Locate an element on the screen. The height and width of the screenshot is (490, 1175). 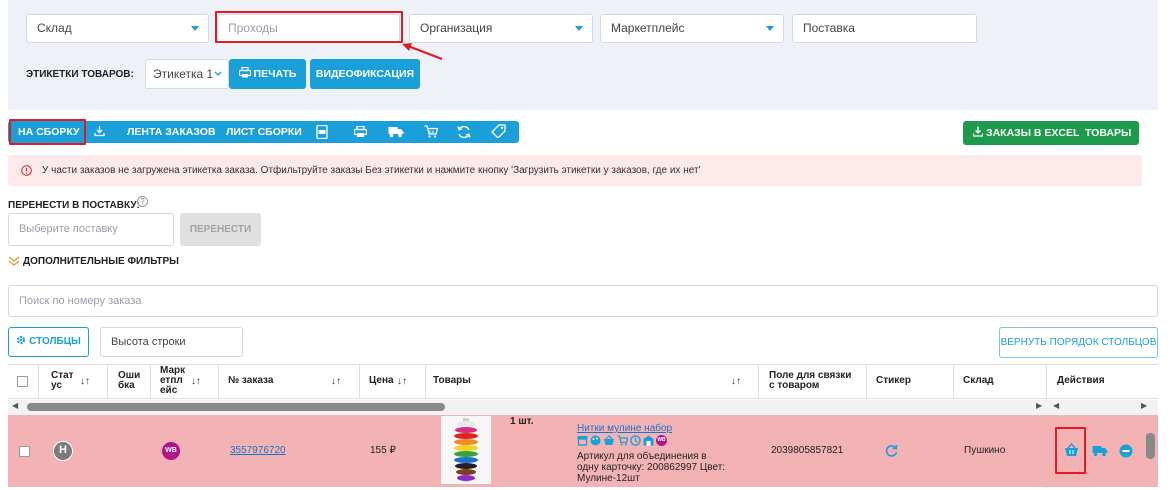
supply-input-value: Поставка is located at coordinates (829, 28).